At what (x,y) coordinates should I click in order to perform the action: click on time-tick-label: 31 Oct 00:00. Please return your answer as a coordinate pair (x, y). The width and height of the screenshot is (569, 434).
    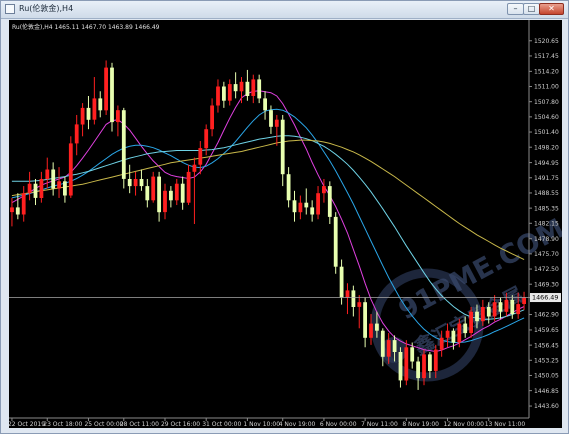
    Looking at the image, I should click on (221, 424).